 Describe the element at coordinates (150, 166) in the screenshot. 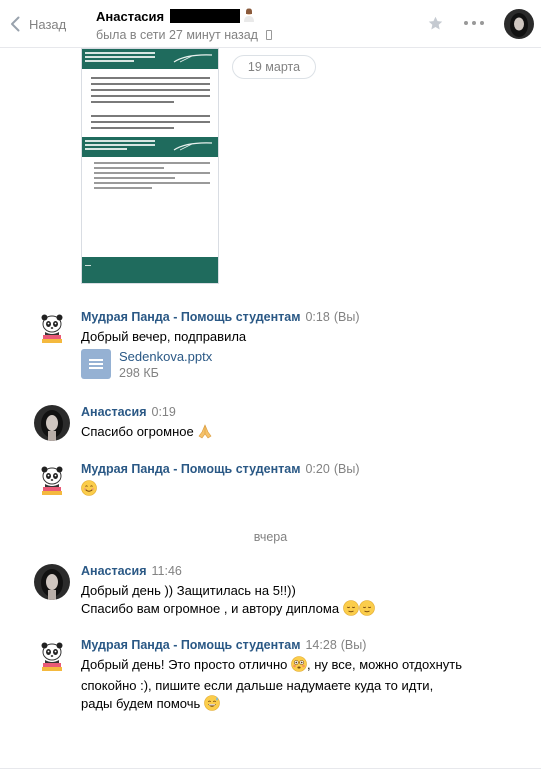

I see `attached-slide-image` at that location.